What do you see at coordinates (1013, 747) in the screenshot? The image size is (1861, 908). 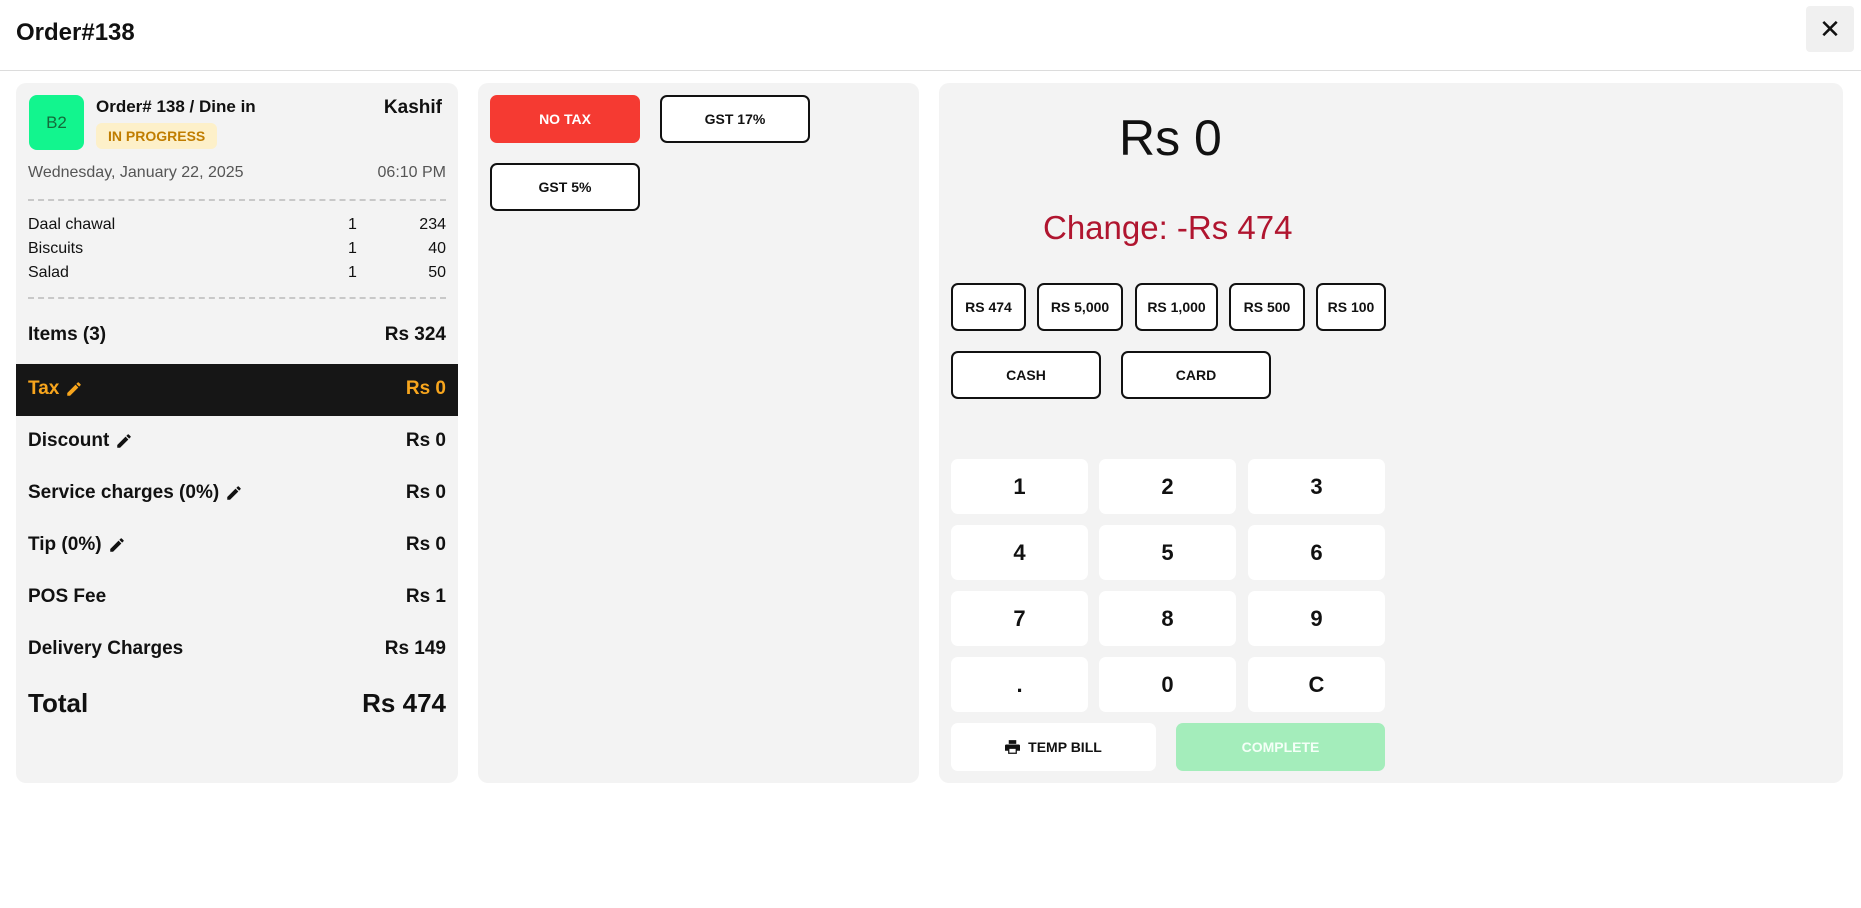 I see `printer-icon` at bounding box center [1013, 747].